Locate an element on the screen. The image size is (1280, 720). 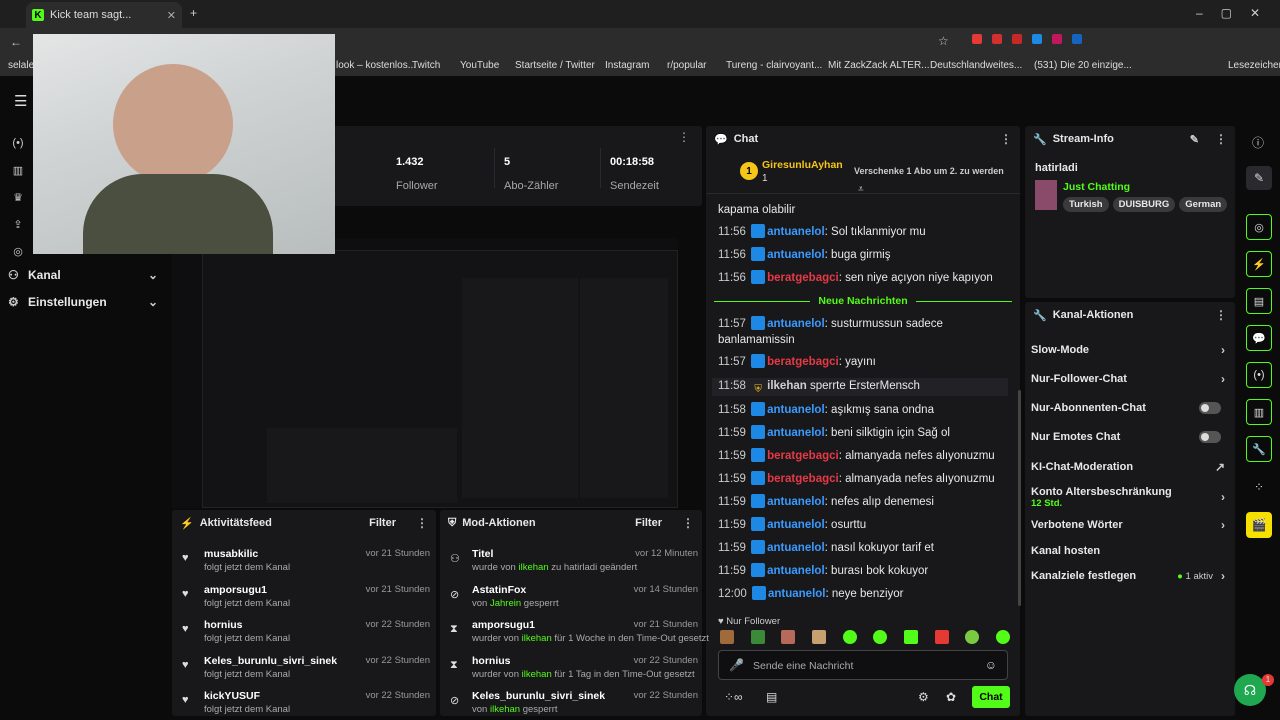
bookmark-item: Twitch is located at coordinates (426, 65).